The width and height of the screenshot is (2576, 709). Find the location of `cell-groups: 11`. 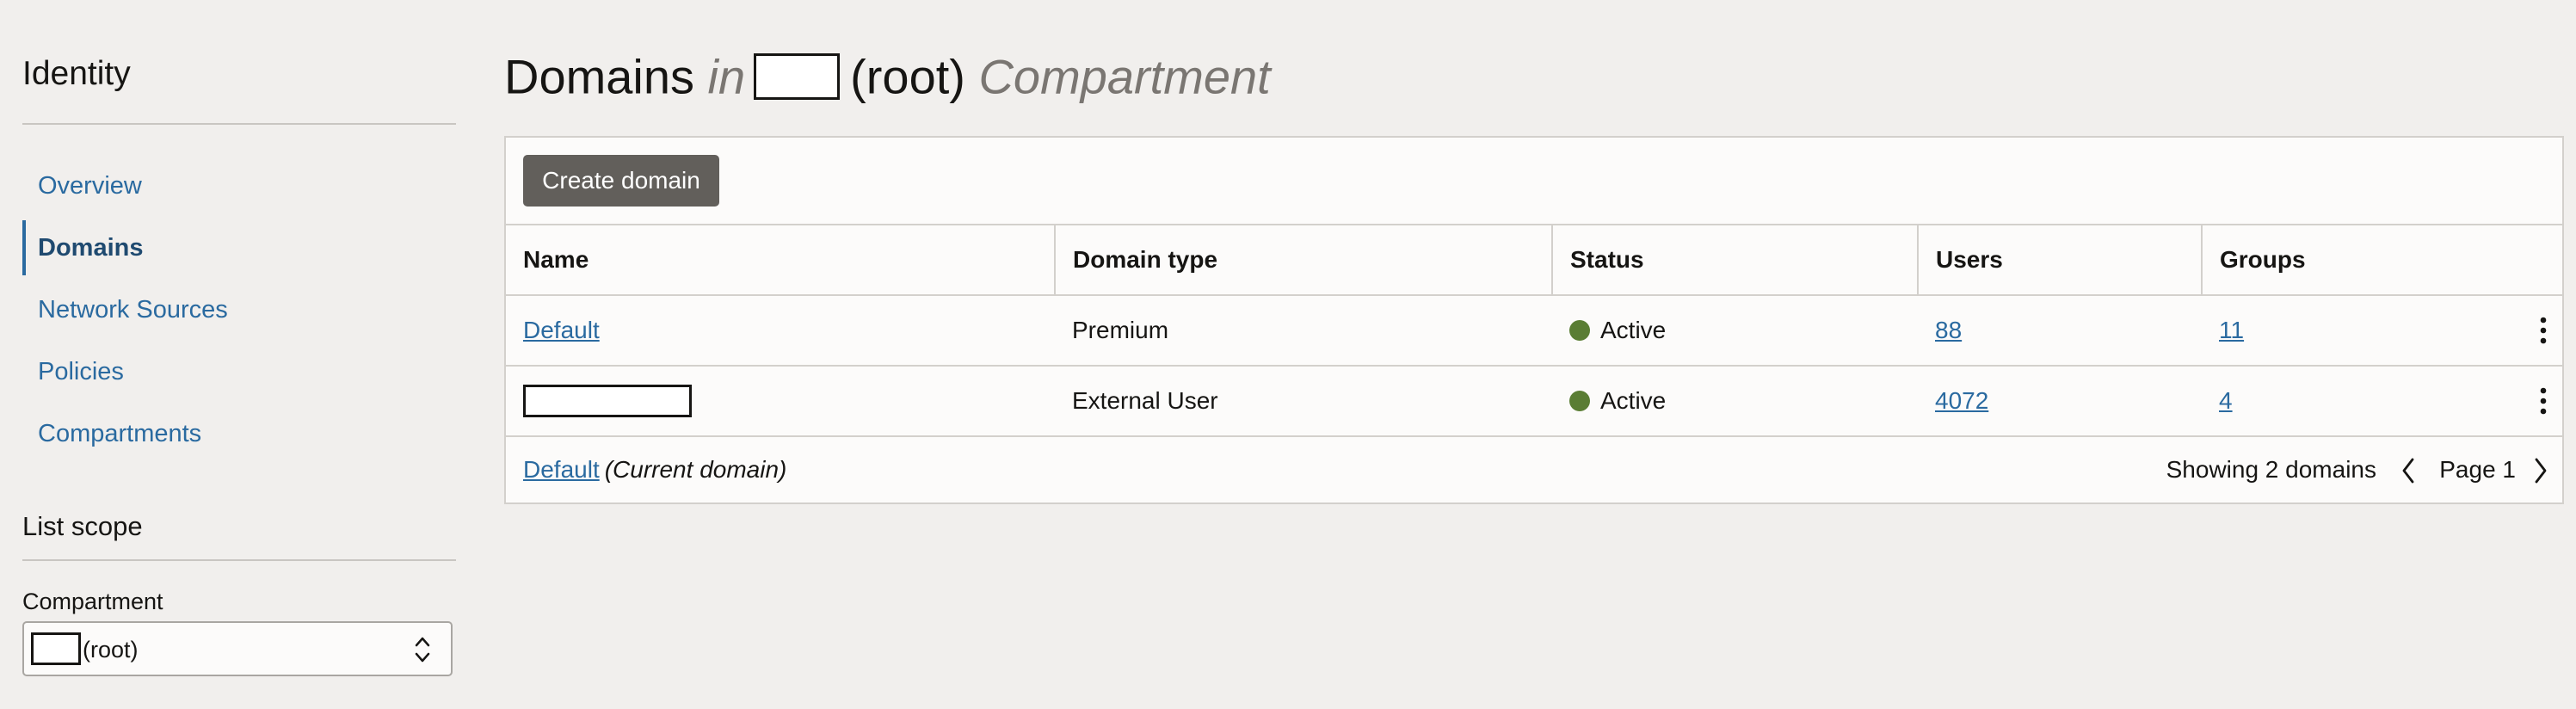

cell-groups: 11 is located at coordinates (2382, 330).